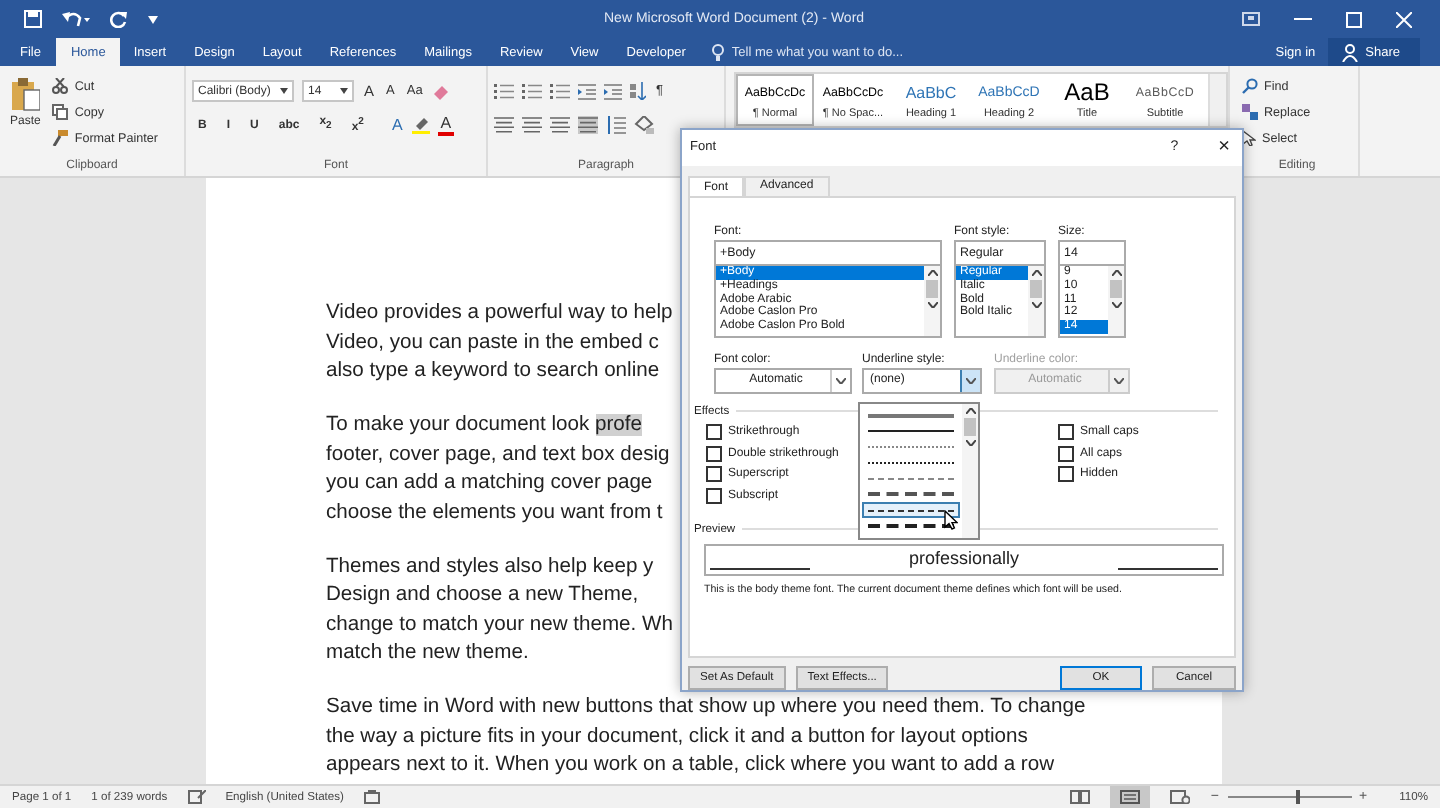 This screenshot has width=1440, height=808. Describe the element at coordinates (1250, 112) in the screenshot. I see `replace-icon` at that location.